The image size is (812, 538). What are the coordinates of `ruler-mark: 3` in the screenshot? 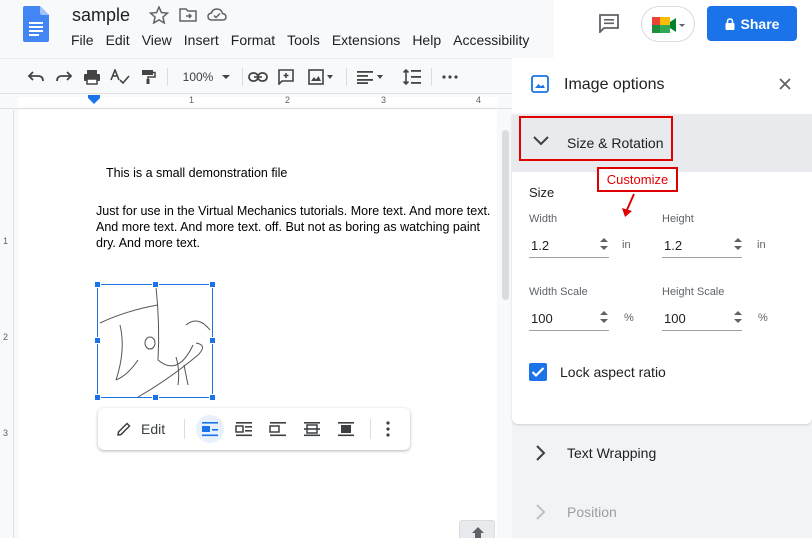 It's located at (384, 100).